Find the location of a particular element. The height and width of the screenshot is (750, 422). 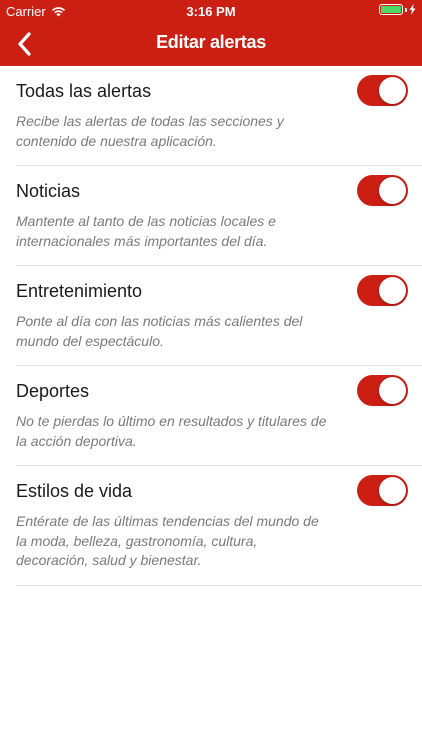

status-time: 3:16 PM is located at coordinates (211, 11).